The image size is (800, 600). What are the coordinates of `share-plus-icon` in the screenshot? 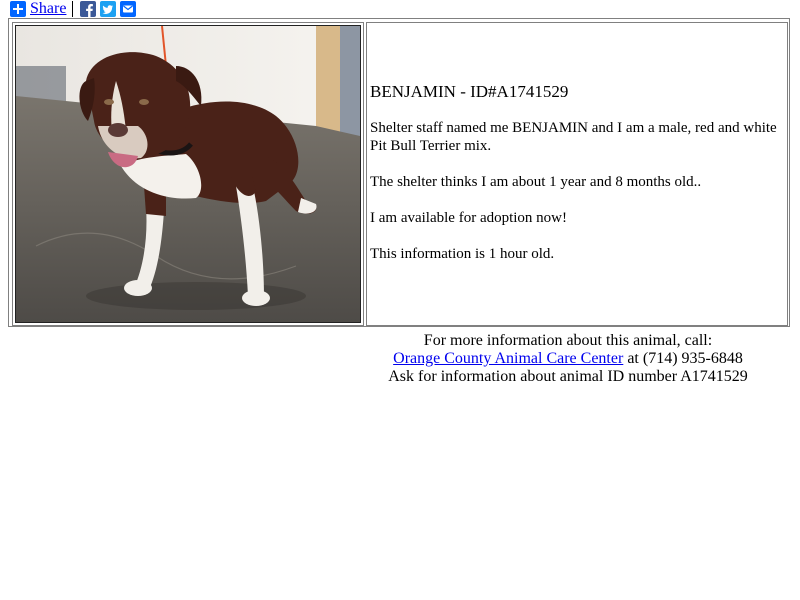 It's located at (18, 9).